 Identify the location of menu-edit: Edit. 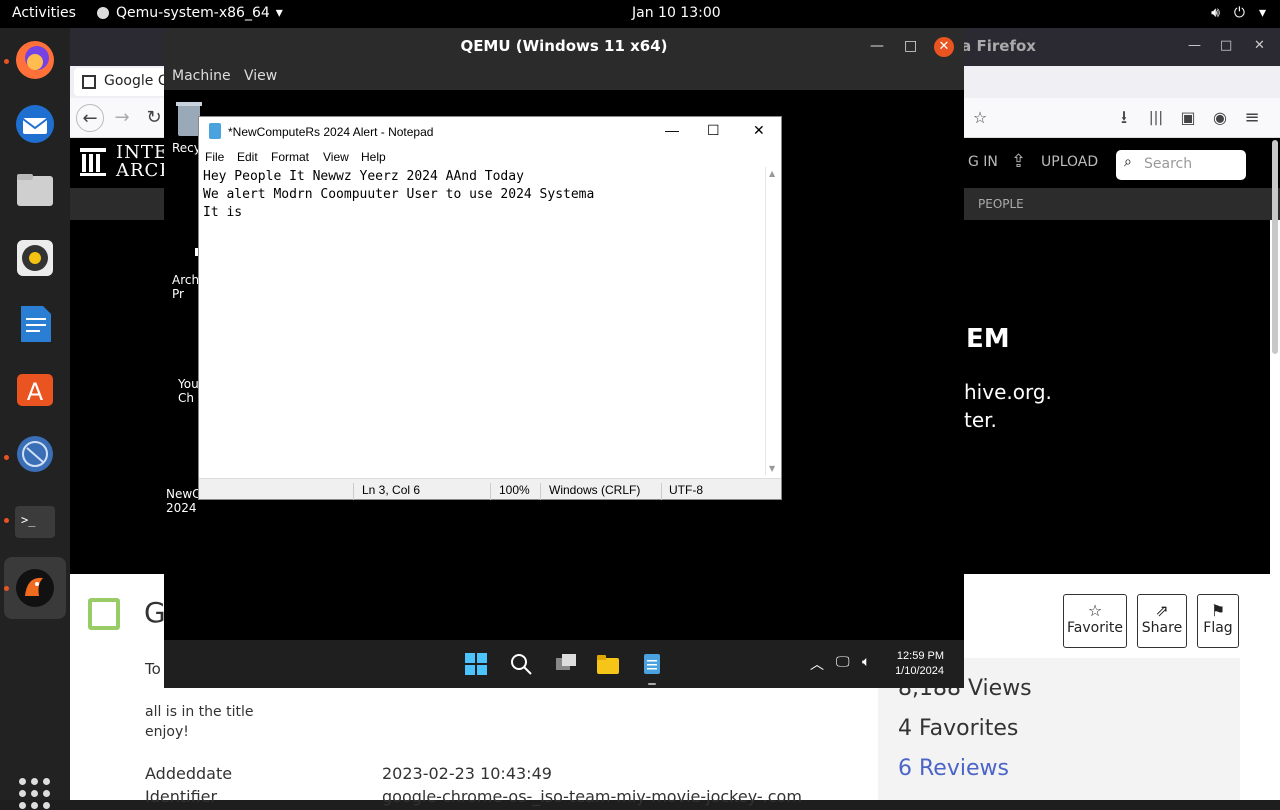
(247, 157).